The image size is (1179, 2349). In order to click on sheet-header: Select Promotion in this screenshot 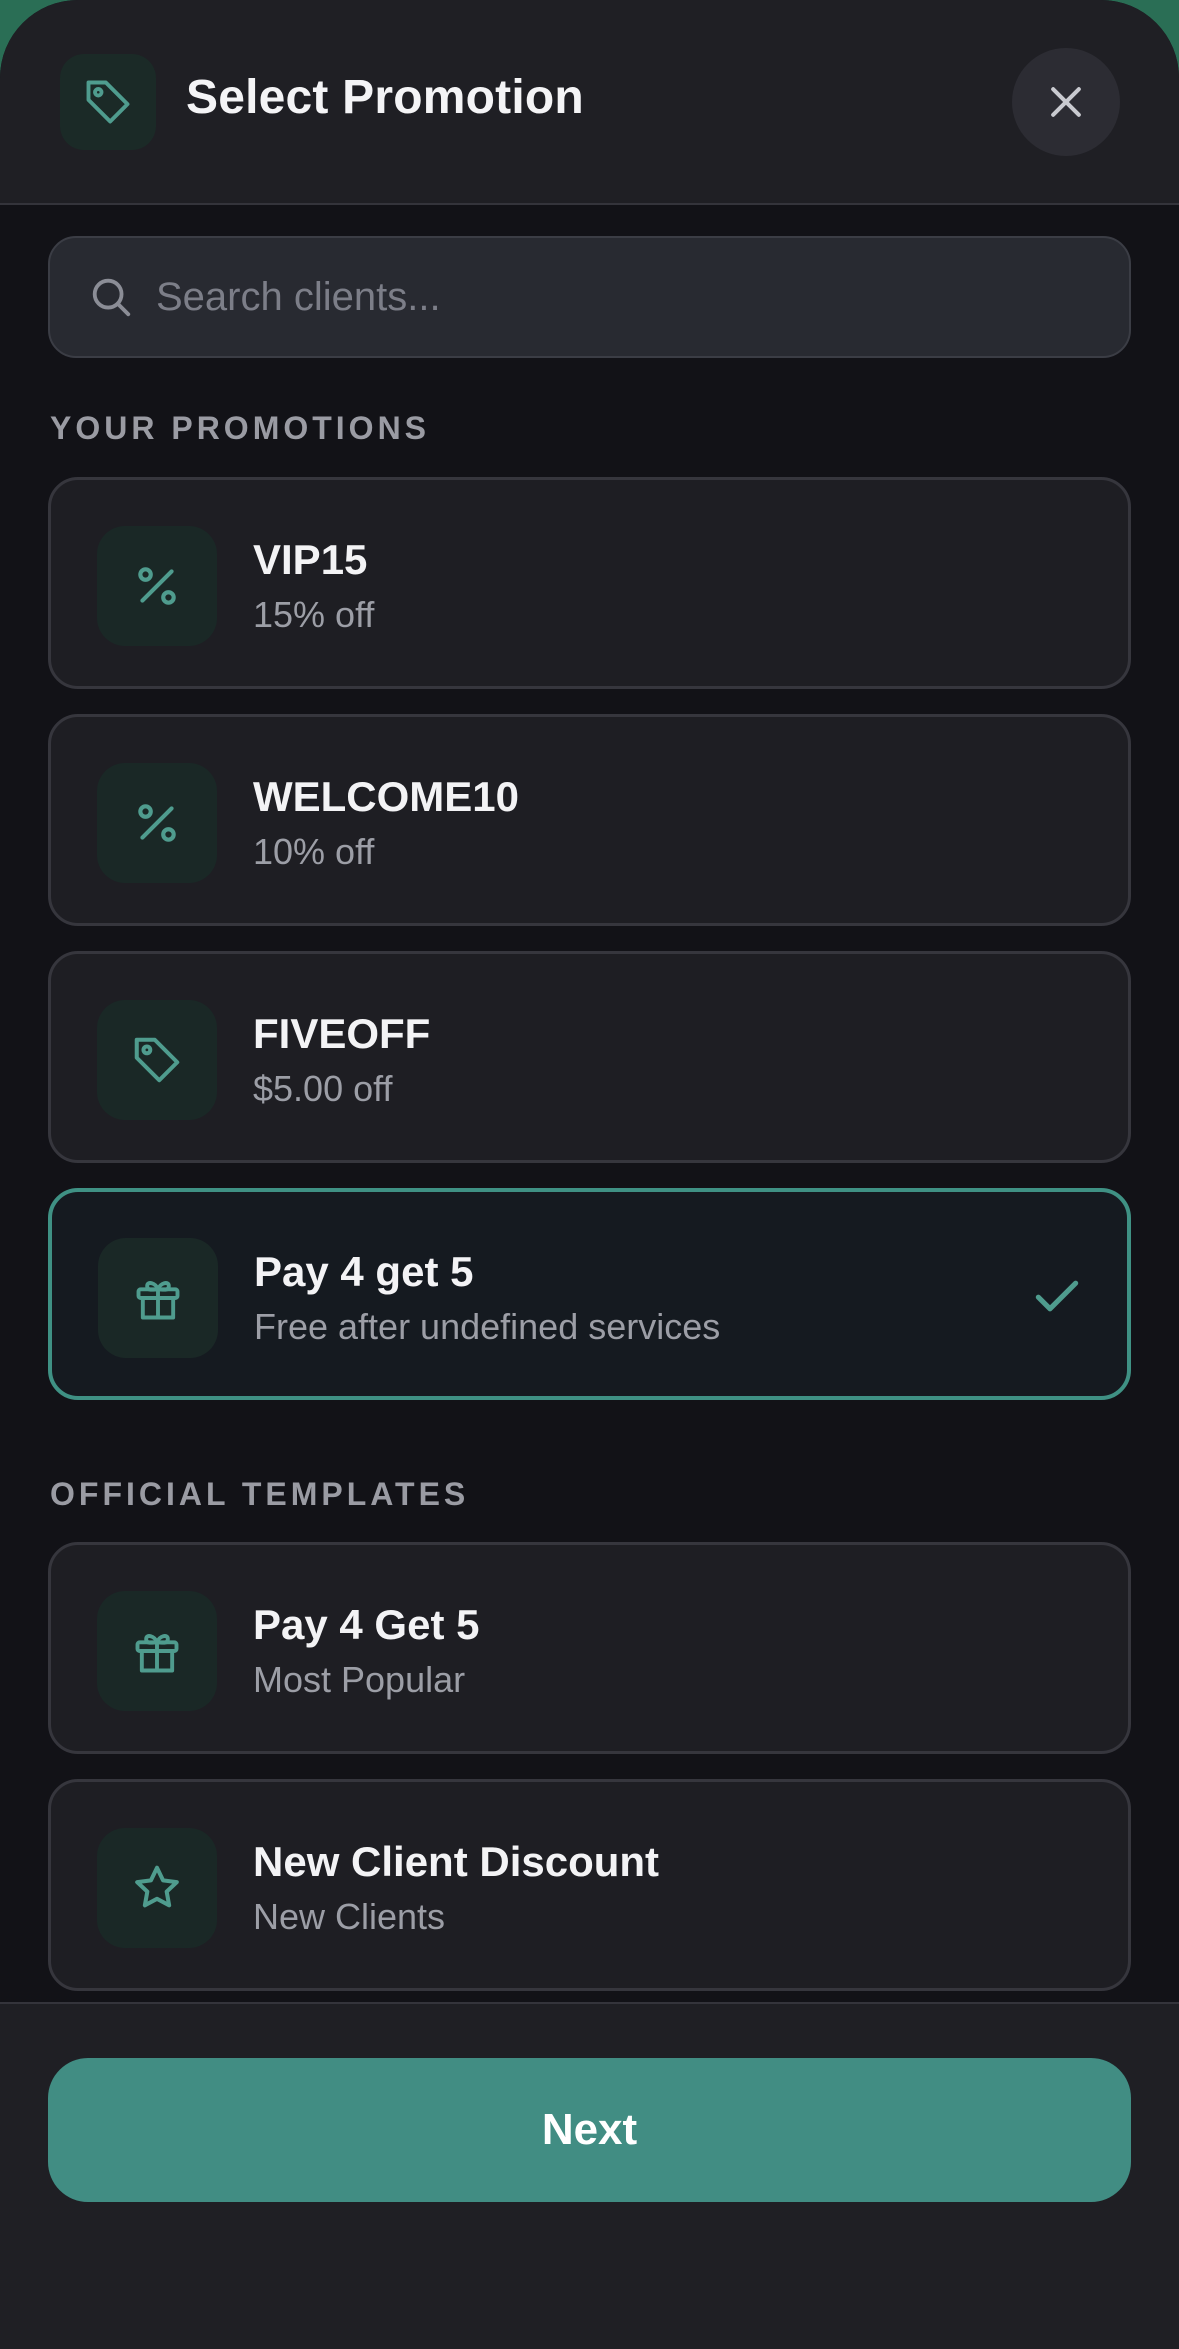, I will do `click(589, 102)`.